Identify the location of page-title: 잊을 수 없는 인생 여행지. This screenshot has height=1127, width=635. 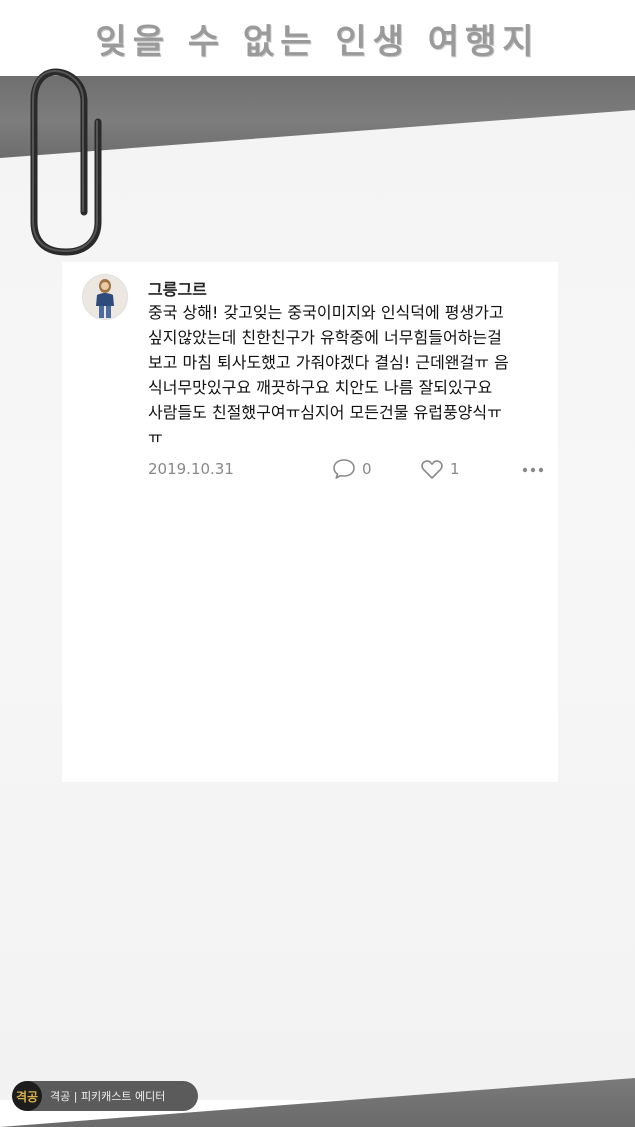
(317, 42).